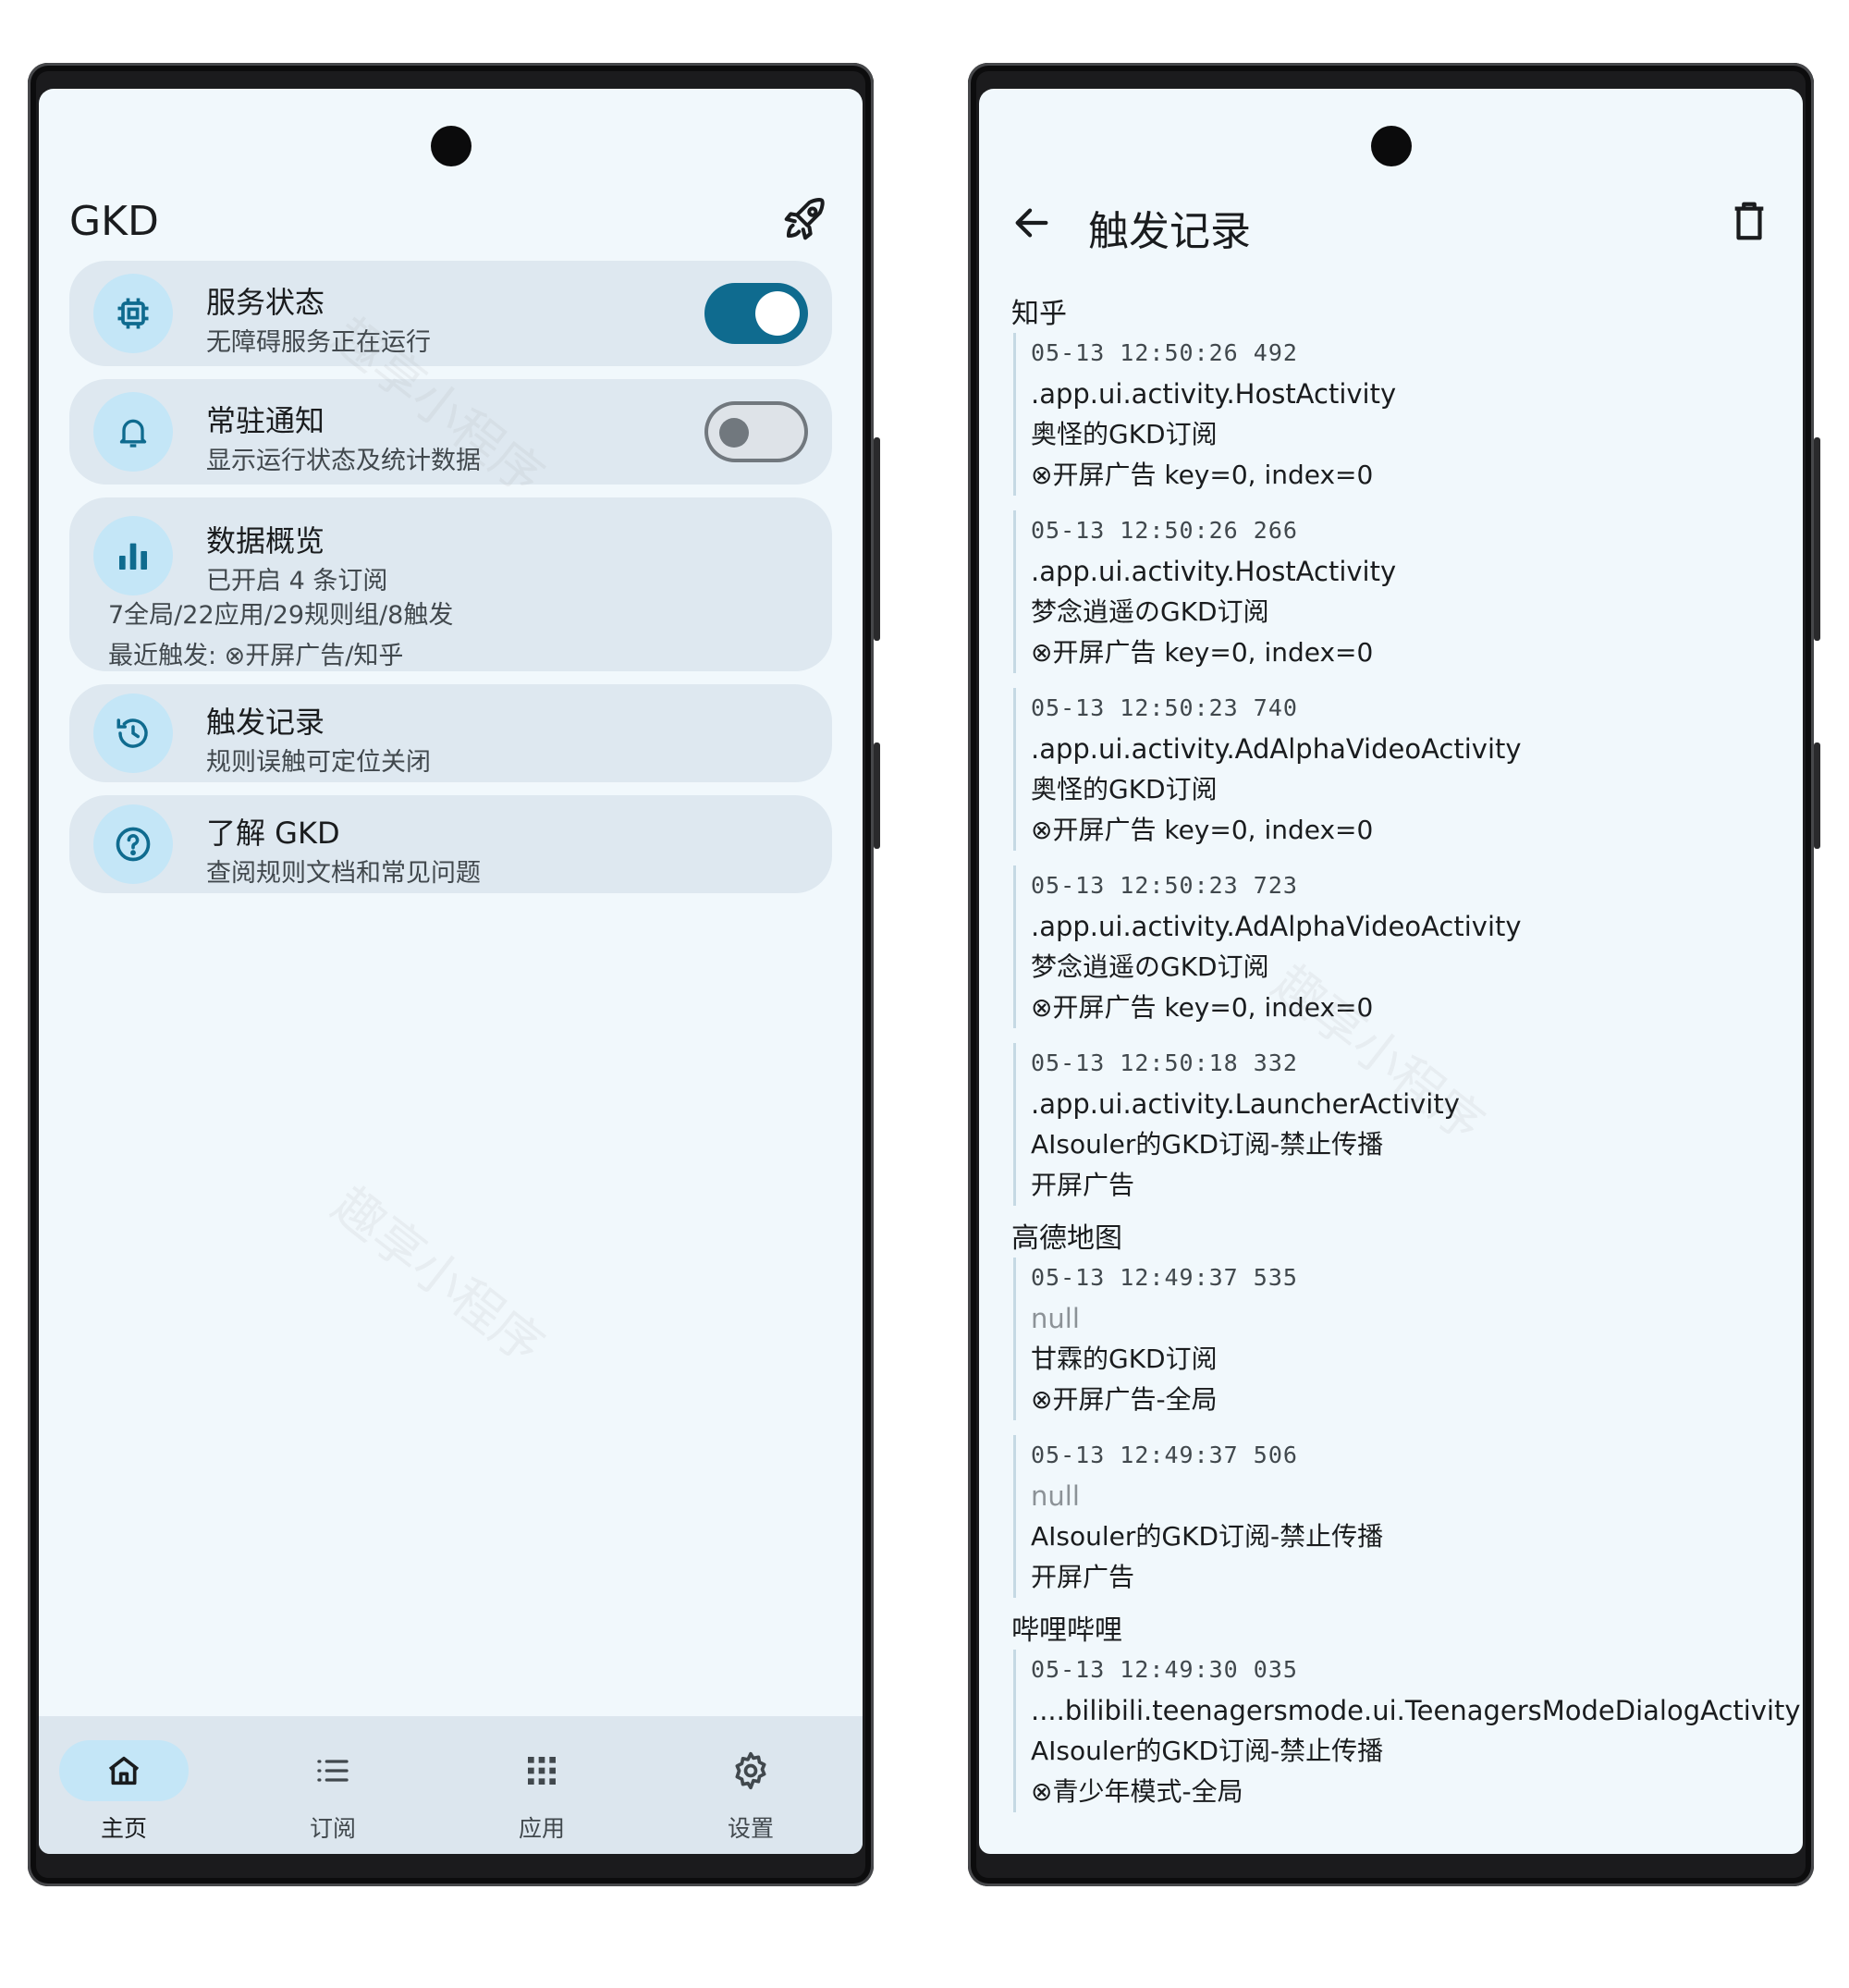 This screenshot has width=1849, height=1988. Describe the element at coordinates (541, 1770) in the screenshot. I see `apps-grid-icon` at that location.